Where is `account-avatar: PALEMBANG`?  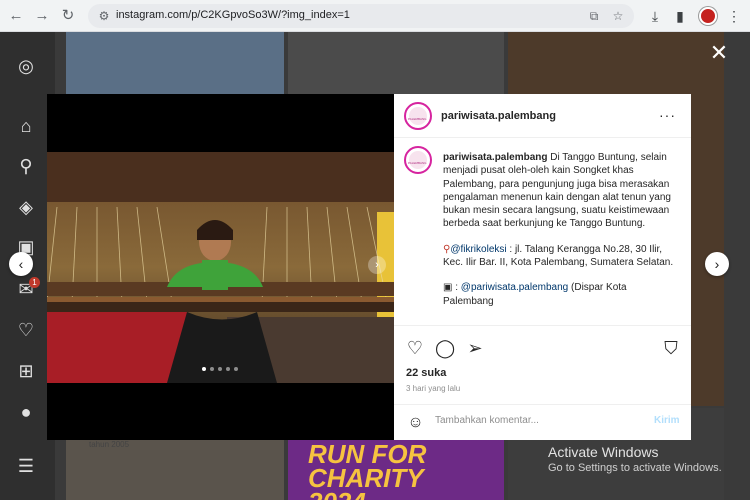 account-avatar: PALEMBANG is located at coordinates (418, 116).